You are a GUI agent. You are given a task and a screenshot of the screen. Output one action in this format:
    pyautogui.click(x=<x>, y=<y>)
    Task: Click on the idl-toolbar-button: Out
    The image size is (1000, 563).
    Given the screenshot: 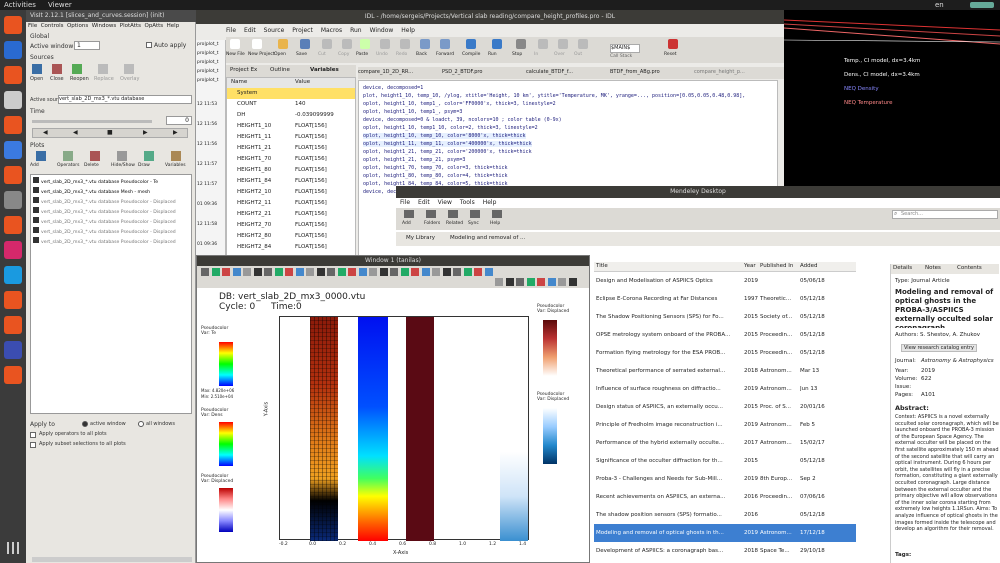 What is the action you would take?
    pyautogui.click(x=578, y=54)
    